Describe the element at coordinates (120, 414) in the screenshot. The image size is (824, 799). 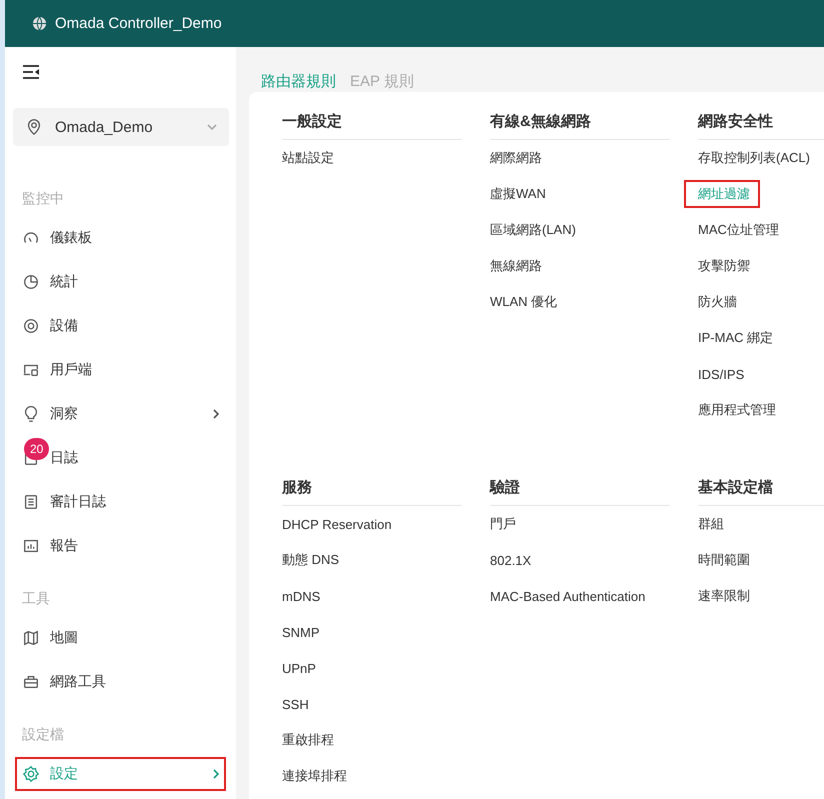
I see `nav-item: 洞察` at that location.